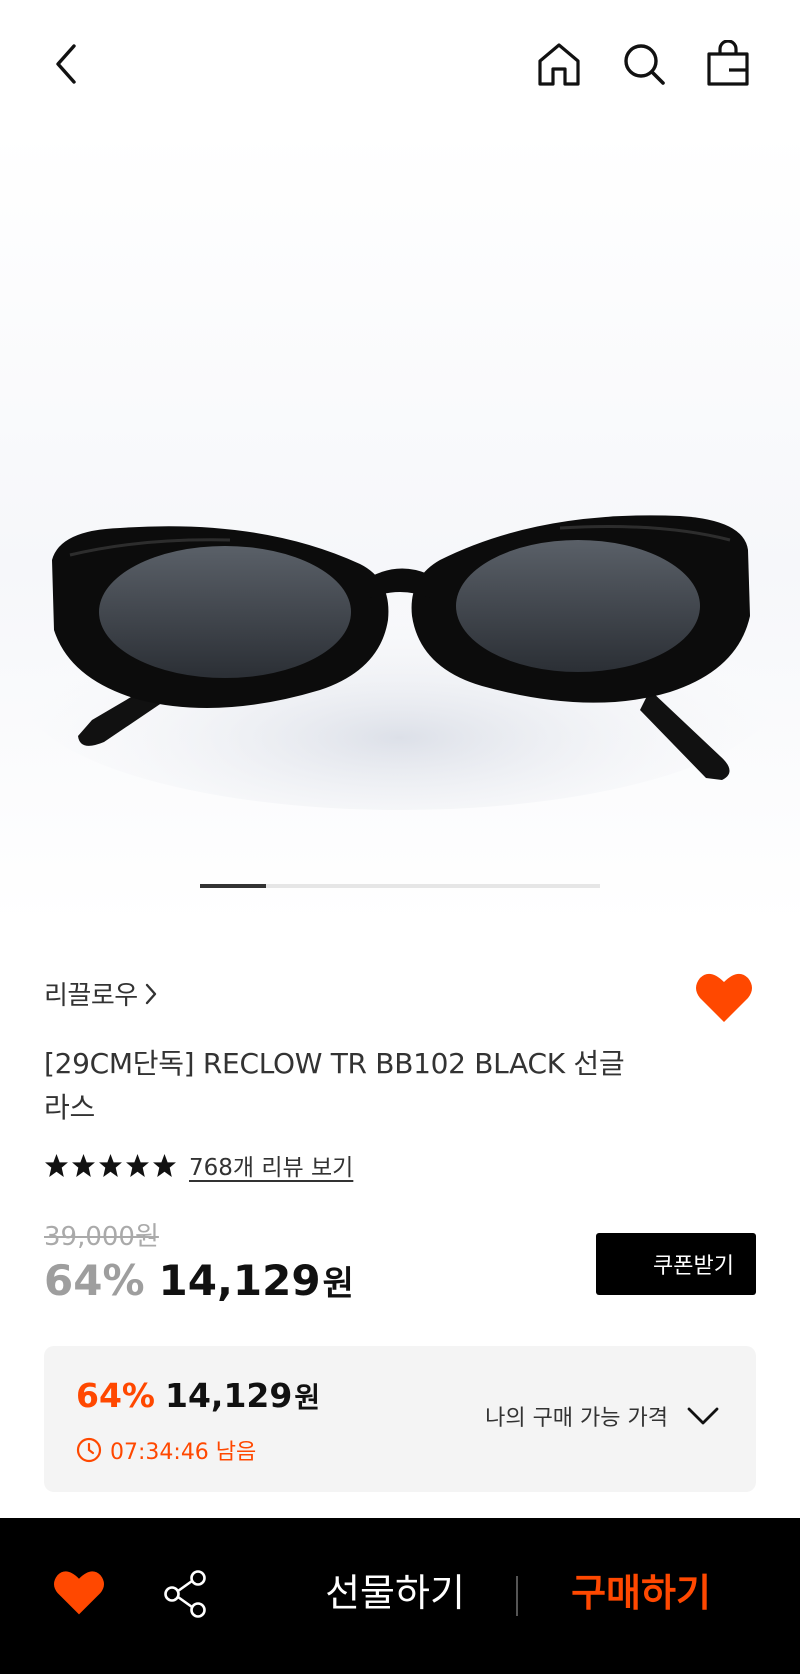 Image resolution: width=800 pixels, height=1674 pixels. What do you see at coordinates (400, 65) in the screenshot?
I see `top-navigation-bar` at bounding box center [400, 65].